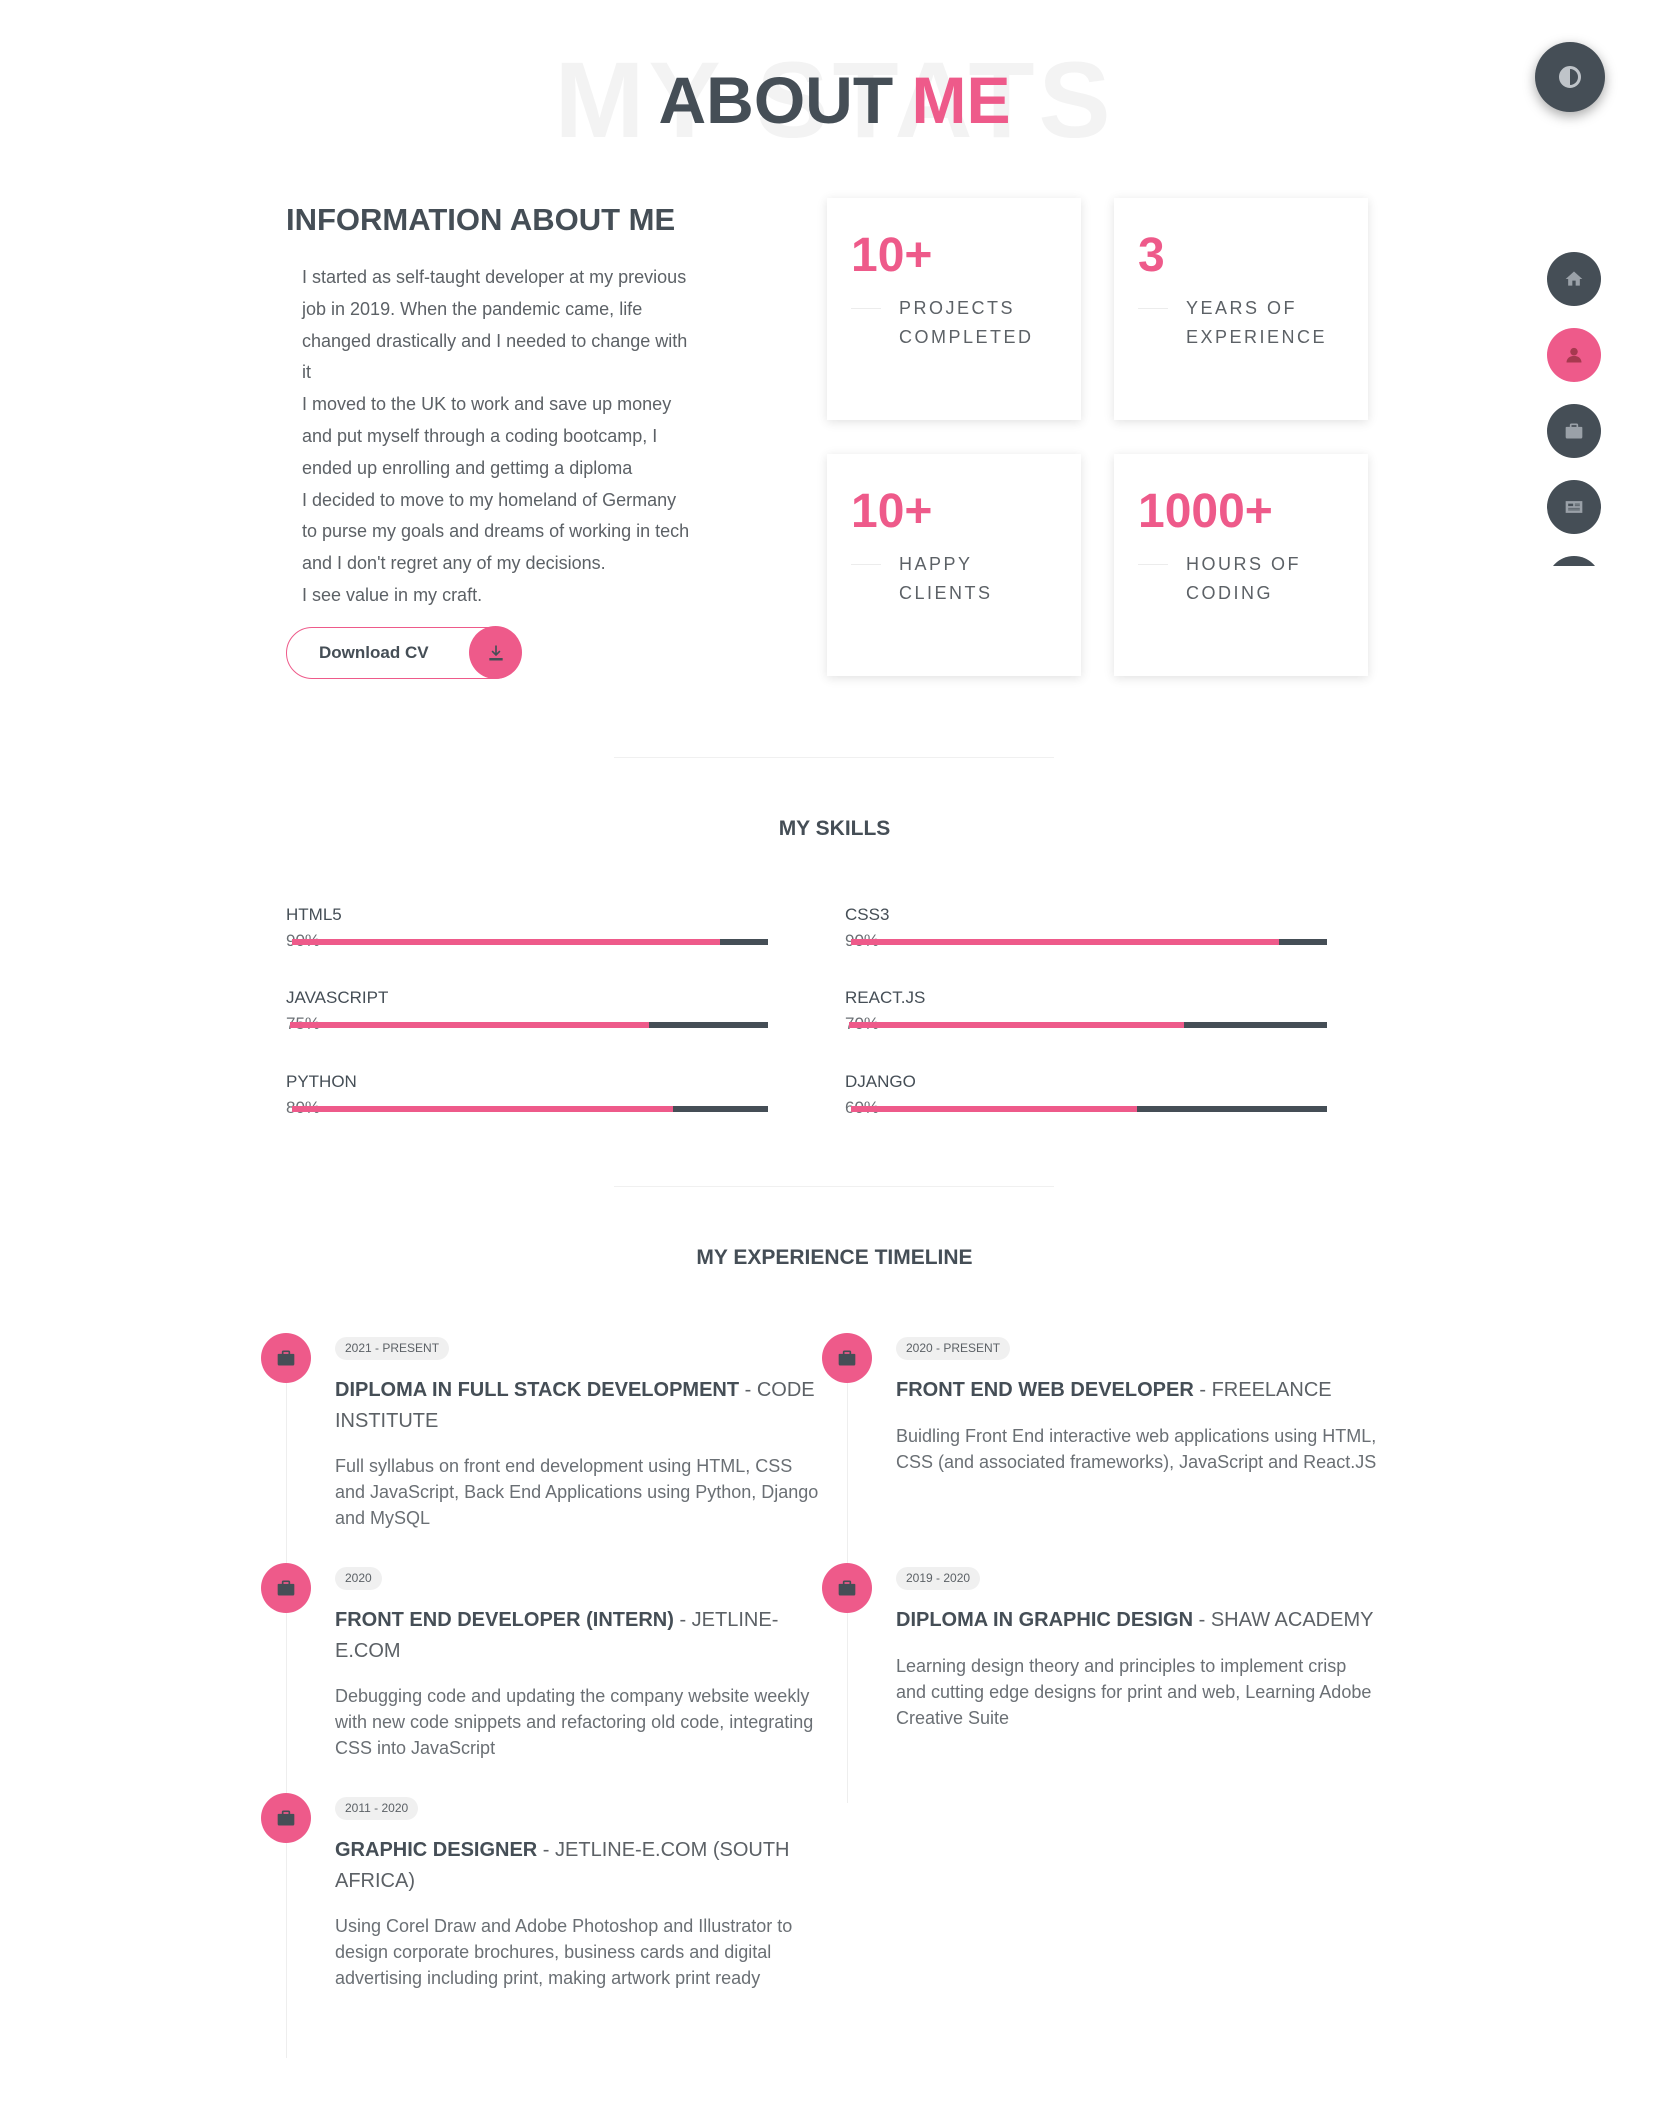  What do you see at coordinates (938, 1578) in the screenshot?
I see `timeline-date: 2019 - 2020` at bounding box center [938, 1578].